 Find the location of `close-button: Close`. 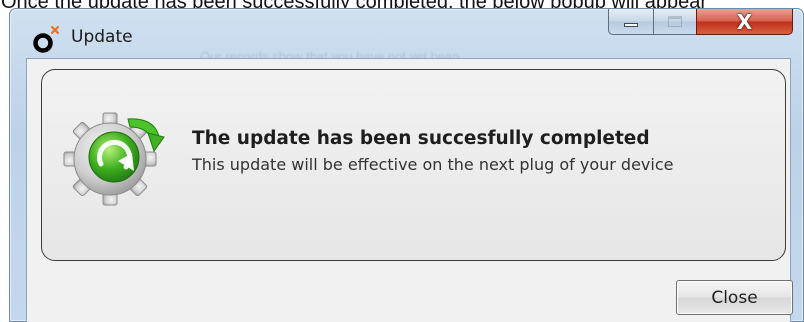

close-button: Close is located at coordinates (734, 297).